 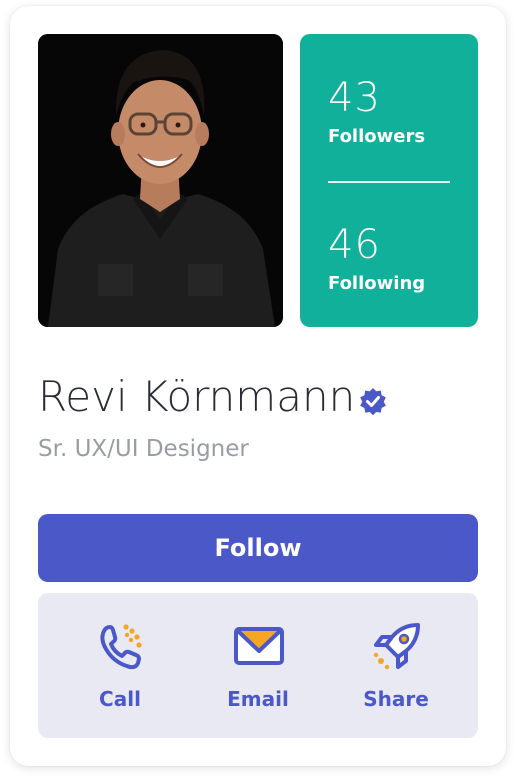 I want to click on phone-icon, so click(x=121, y=646).